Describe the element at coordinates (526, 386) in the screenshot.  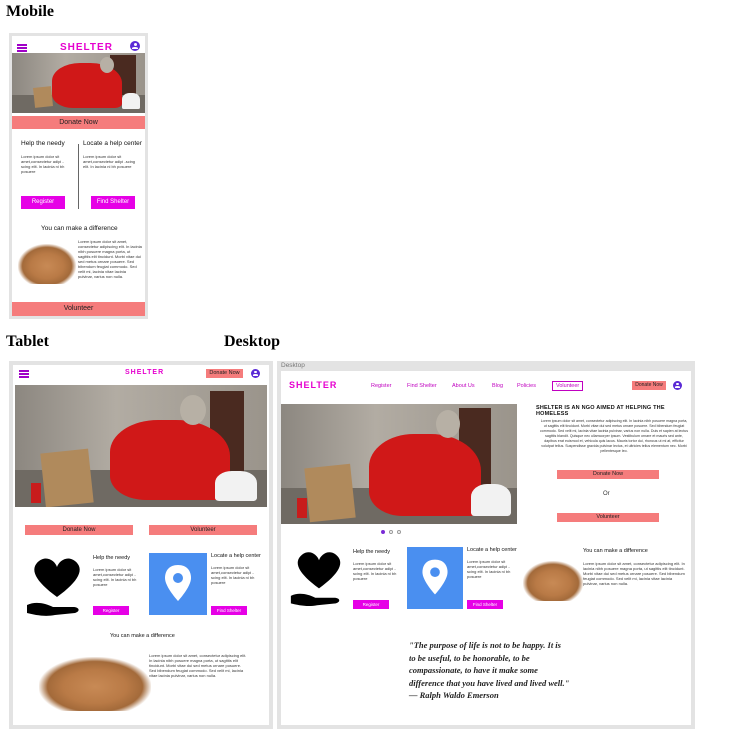
I see `nav-policies: Policies` at that location.